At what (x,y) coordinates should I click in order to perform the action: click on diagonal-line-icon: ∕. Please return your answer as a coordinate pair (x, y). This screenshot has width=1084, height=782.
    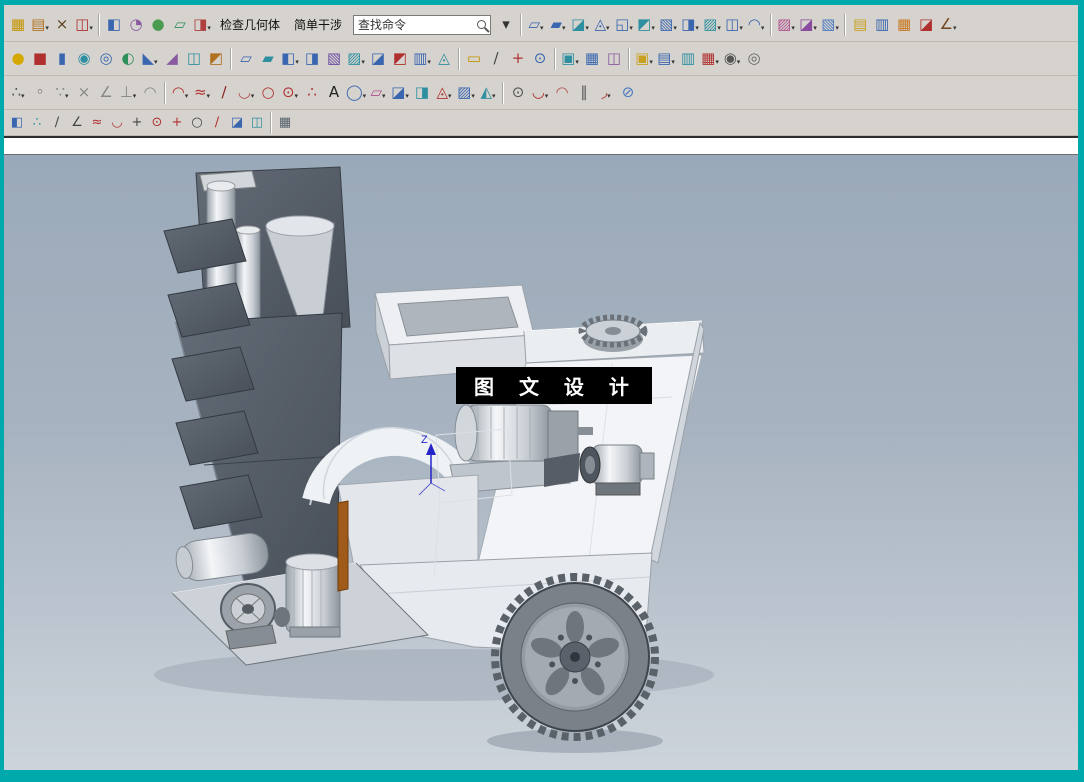
    Looking at the image, I should click on (217, 123).